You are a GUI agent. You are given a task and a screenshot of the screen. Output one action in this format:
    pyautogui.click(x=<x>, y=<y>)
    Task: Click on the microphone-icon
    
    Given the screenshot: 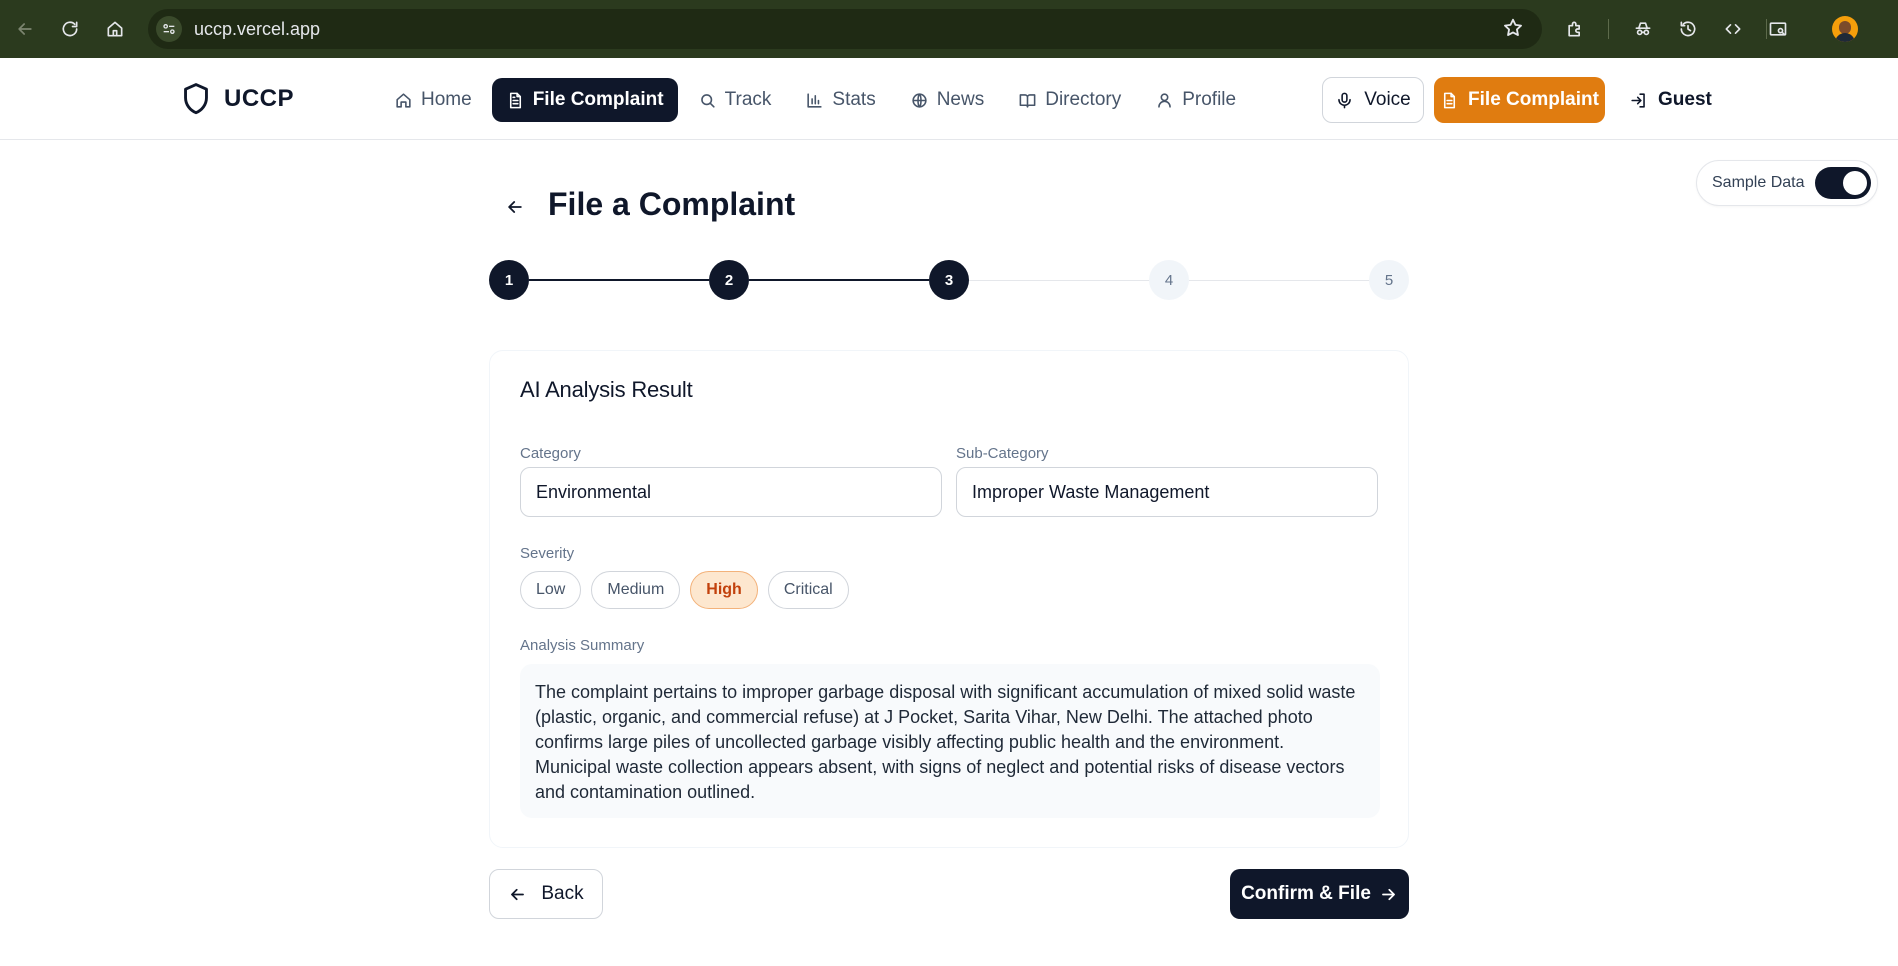 What is the action you would take?
    pyautogui.click(x=1345, y=100)
    